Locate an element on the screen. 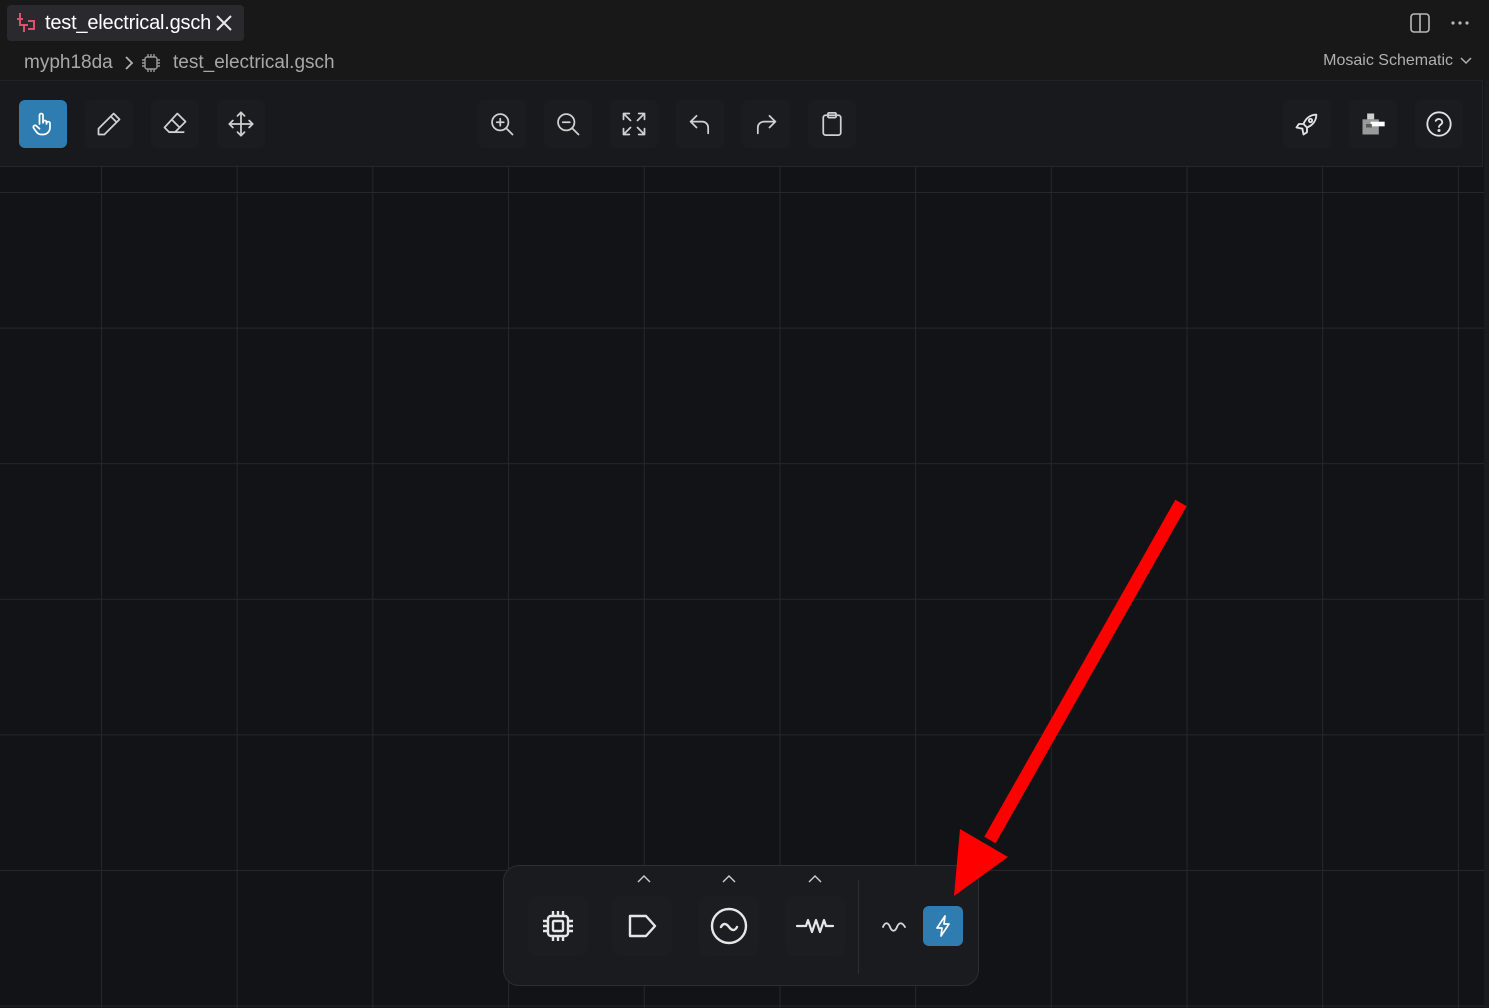 This screenshot has height=1008, width=1489. export-icon is located at coordinates (1373, 124).